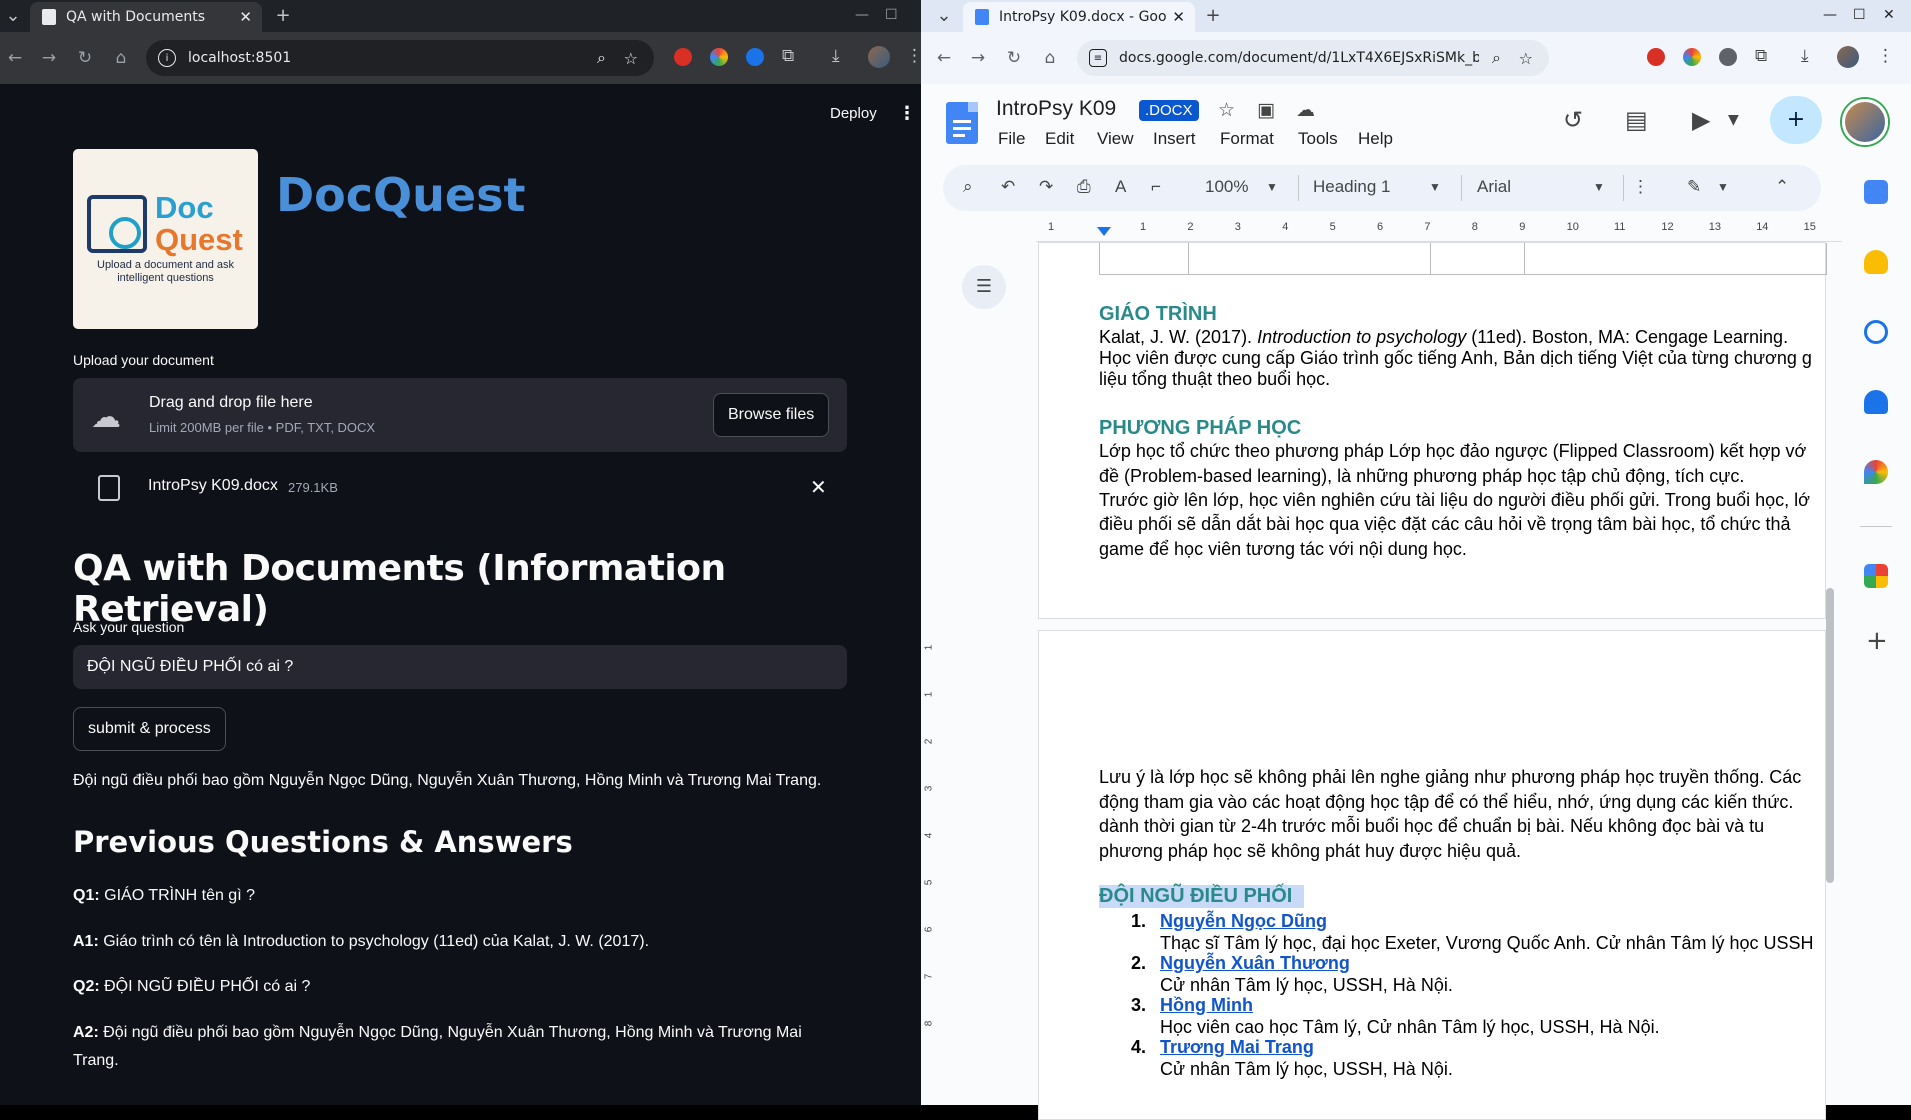 This screenshot has width=1911, height=1120. I want to click on meet-dropdown-icon: ▼, so click(1733, 120).